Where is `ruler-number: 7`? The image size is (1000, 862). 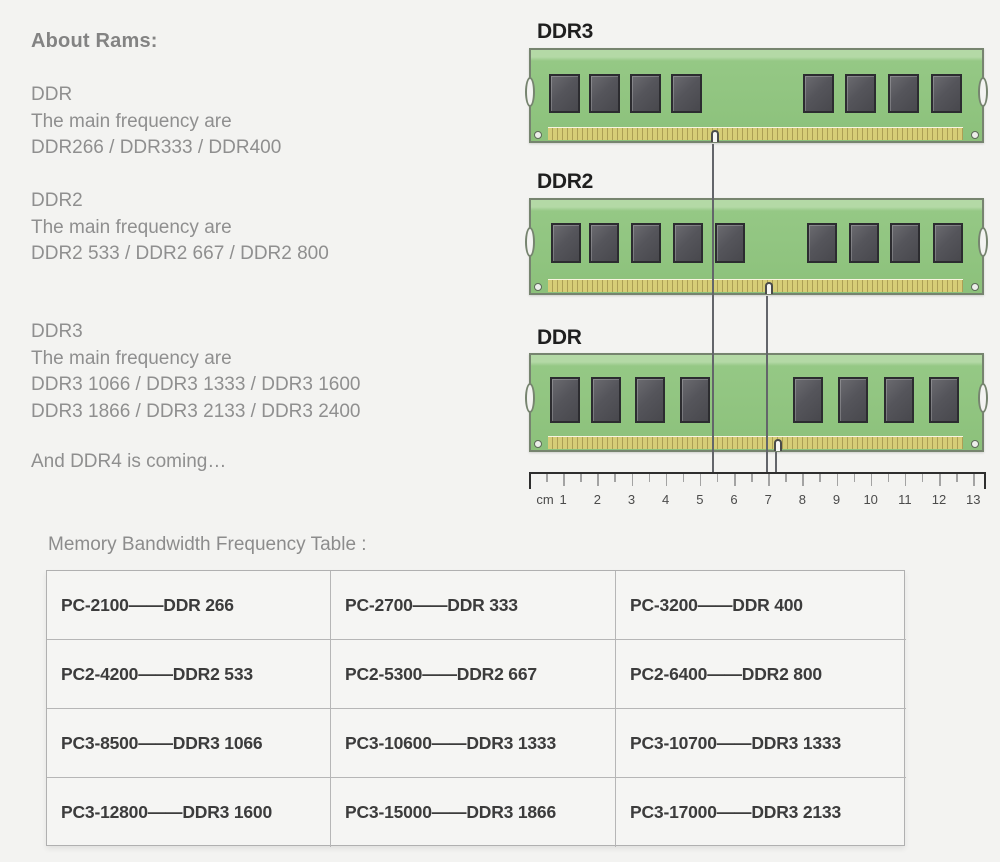 ruler-number: 7 is located at coordinates (768, 499).